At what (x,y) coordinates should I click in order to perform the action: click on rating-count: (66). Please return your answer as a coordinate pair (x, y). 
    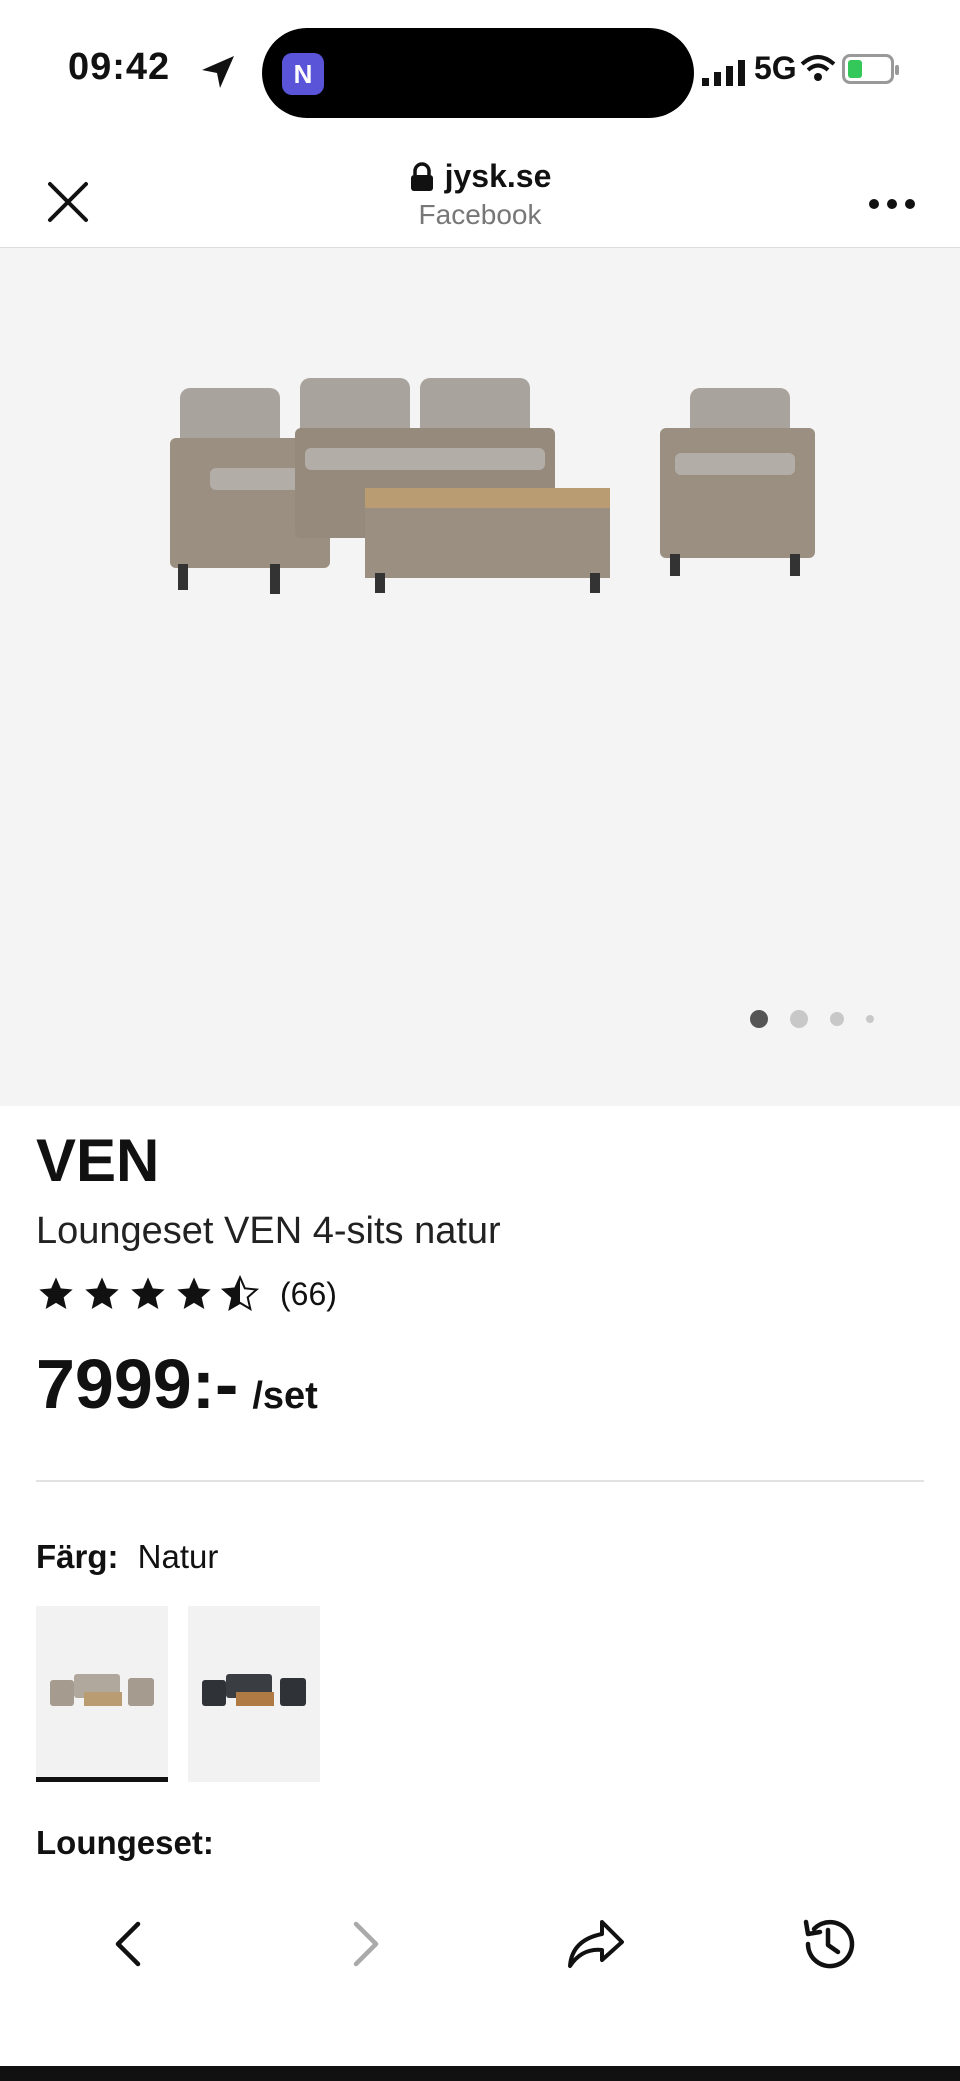
    Looking at the image, I should click on (308, 1294).